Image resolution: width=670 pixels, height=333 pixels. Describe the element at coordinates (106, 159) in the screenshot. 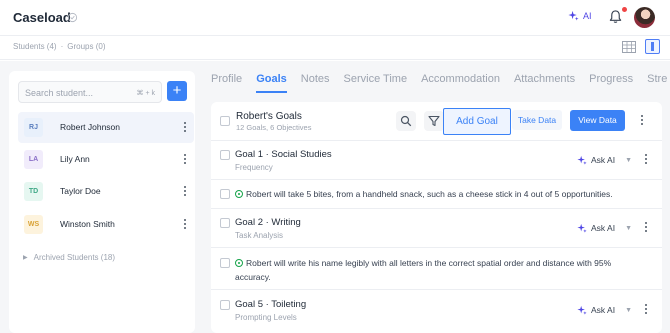

I see `student-item-lily-ann: LA Lily Ann` at that location.